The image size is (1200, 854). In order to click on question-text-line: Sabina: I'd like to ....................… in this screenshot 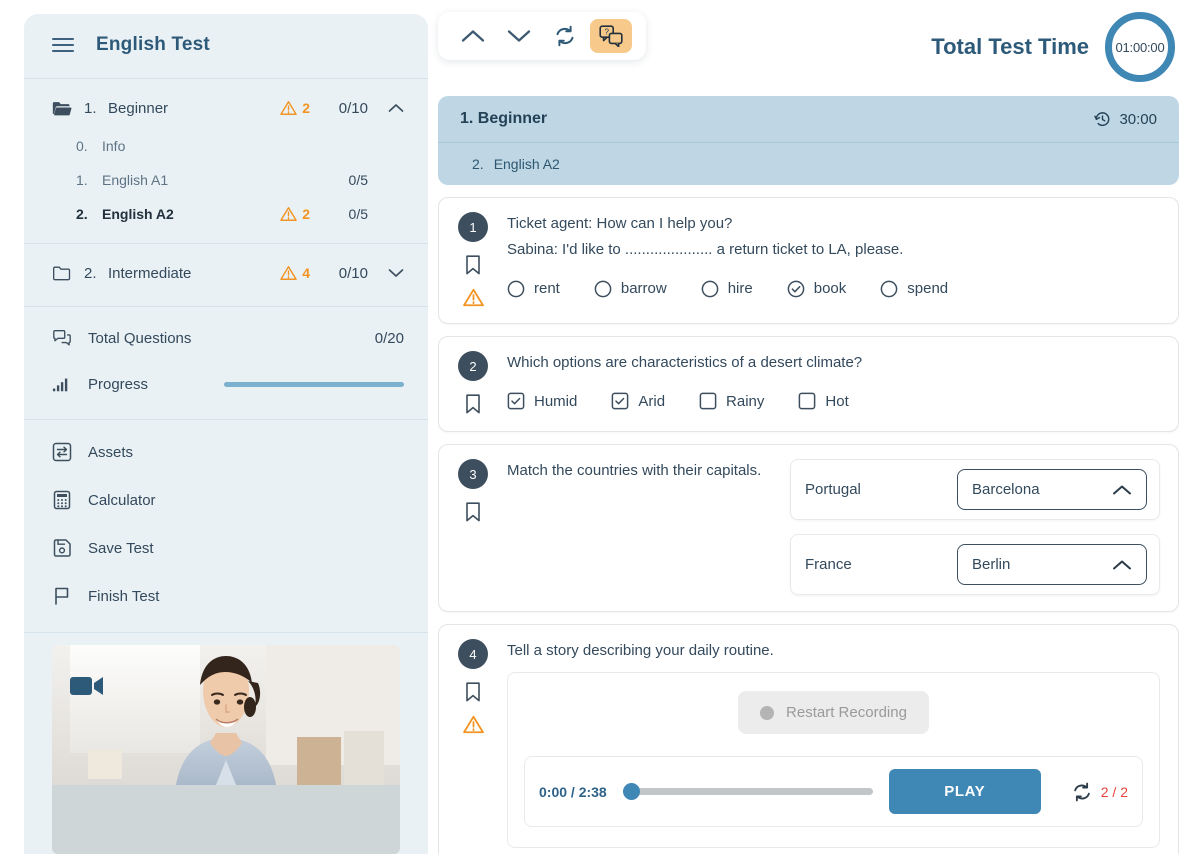, I will do `click(705, 250)`.